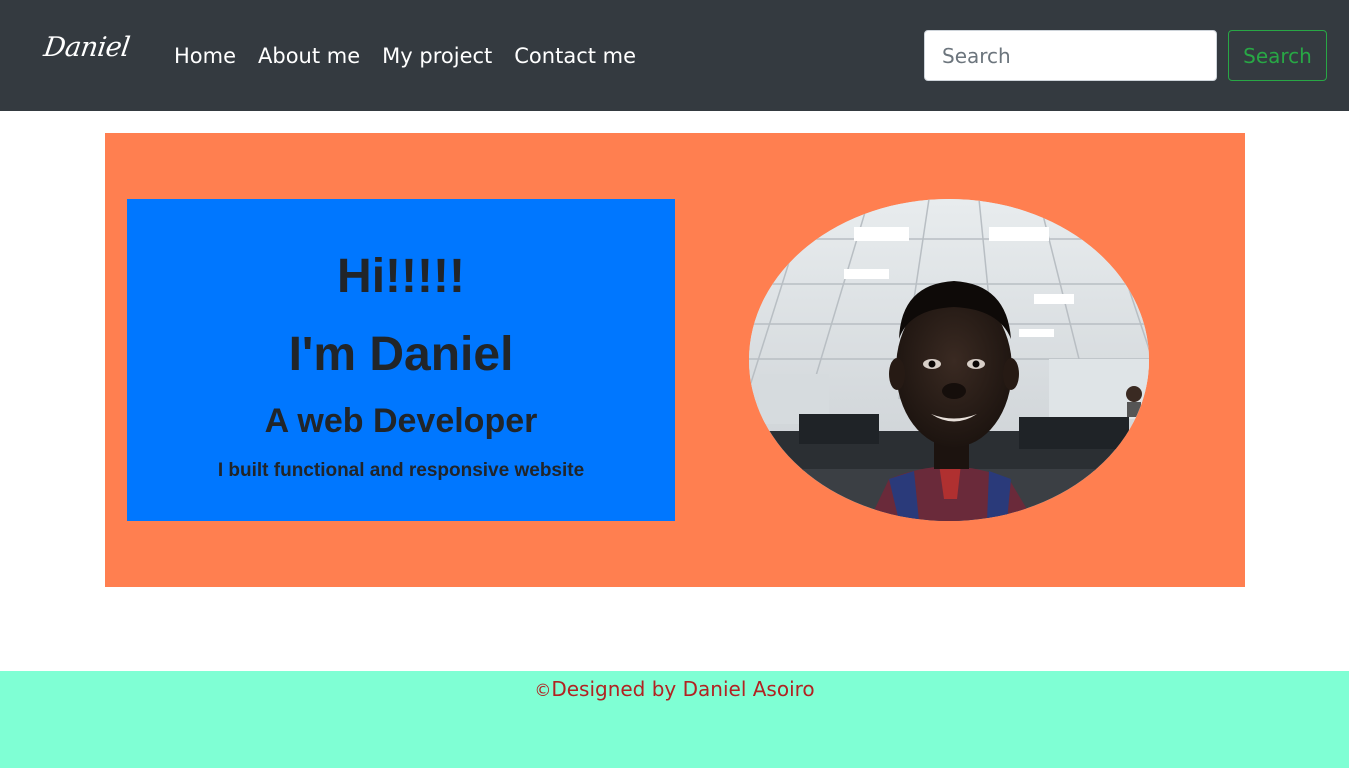 The image size is (1349, 768). What do you see at coordinates (309, 56) in the screenshot?
I see `nav-link-about-me: About me` at bounding box center [309, 56].